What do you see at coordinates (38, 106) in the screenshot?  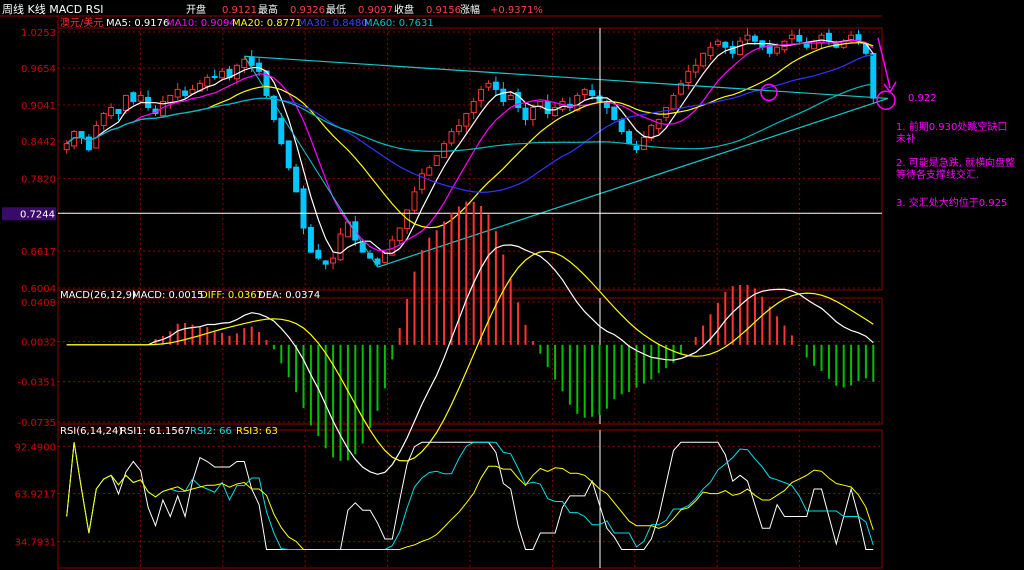 I see `price-y-tick: 0.9041` at bounding box center [38, 106].